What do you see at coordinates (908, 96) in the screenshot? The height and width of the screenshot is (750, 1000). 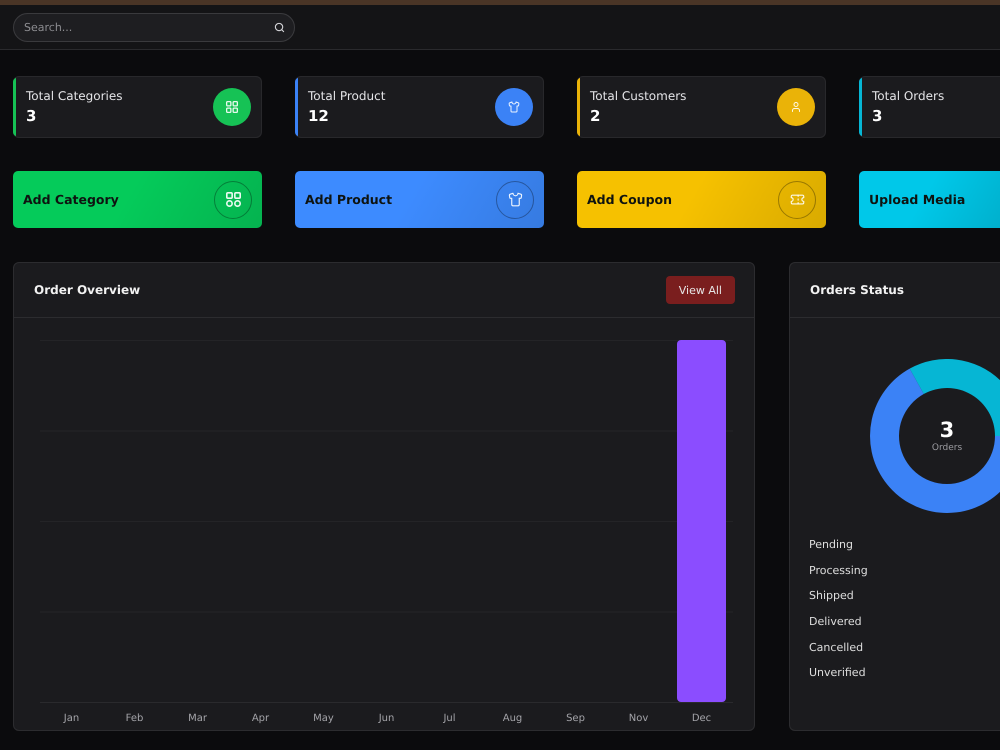 I see `stat-label: Total Orders` at bounding box center [908, 96].